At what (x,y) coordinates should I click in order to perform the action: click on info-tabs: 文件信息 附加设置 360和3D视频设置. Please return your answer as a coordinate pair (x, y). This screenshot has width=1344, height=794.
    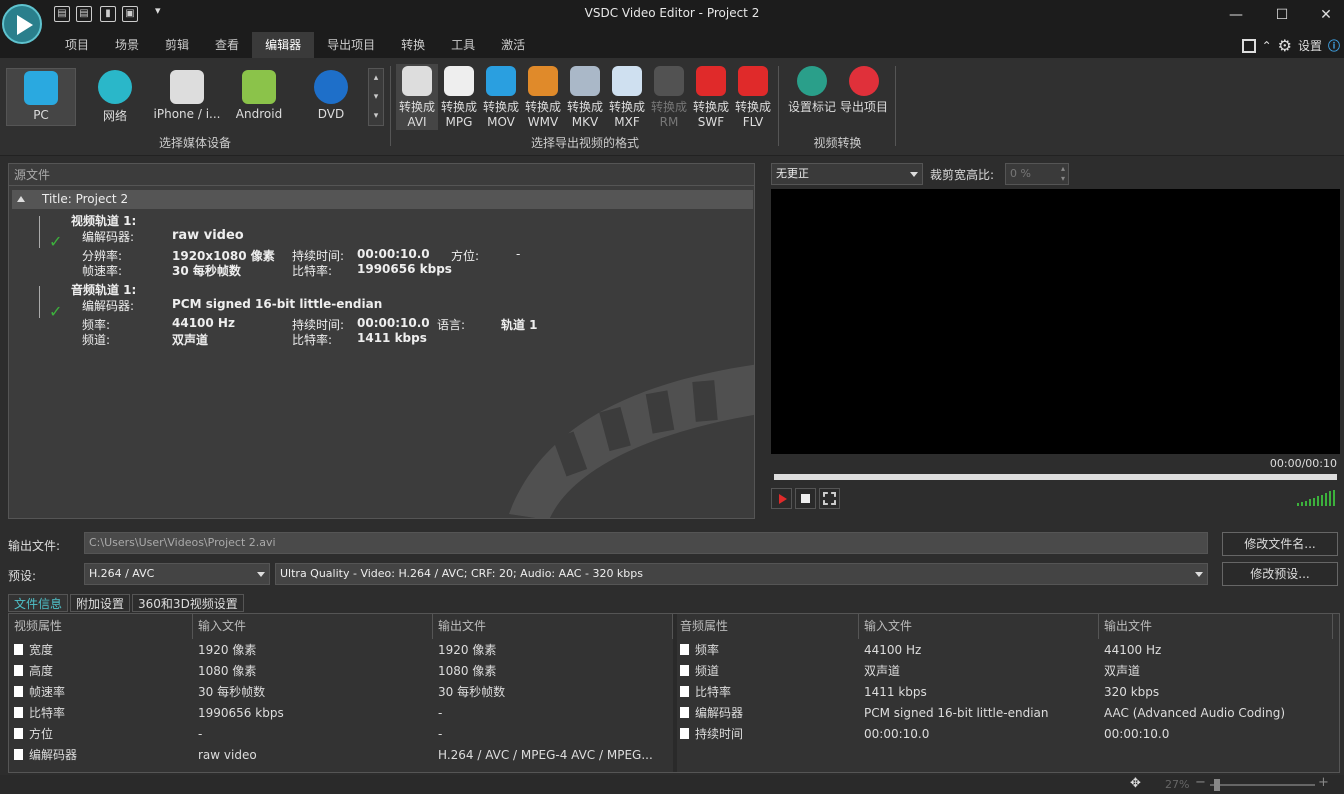
    Looking at the image, I should click on (127, 603).